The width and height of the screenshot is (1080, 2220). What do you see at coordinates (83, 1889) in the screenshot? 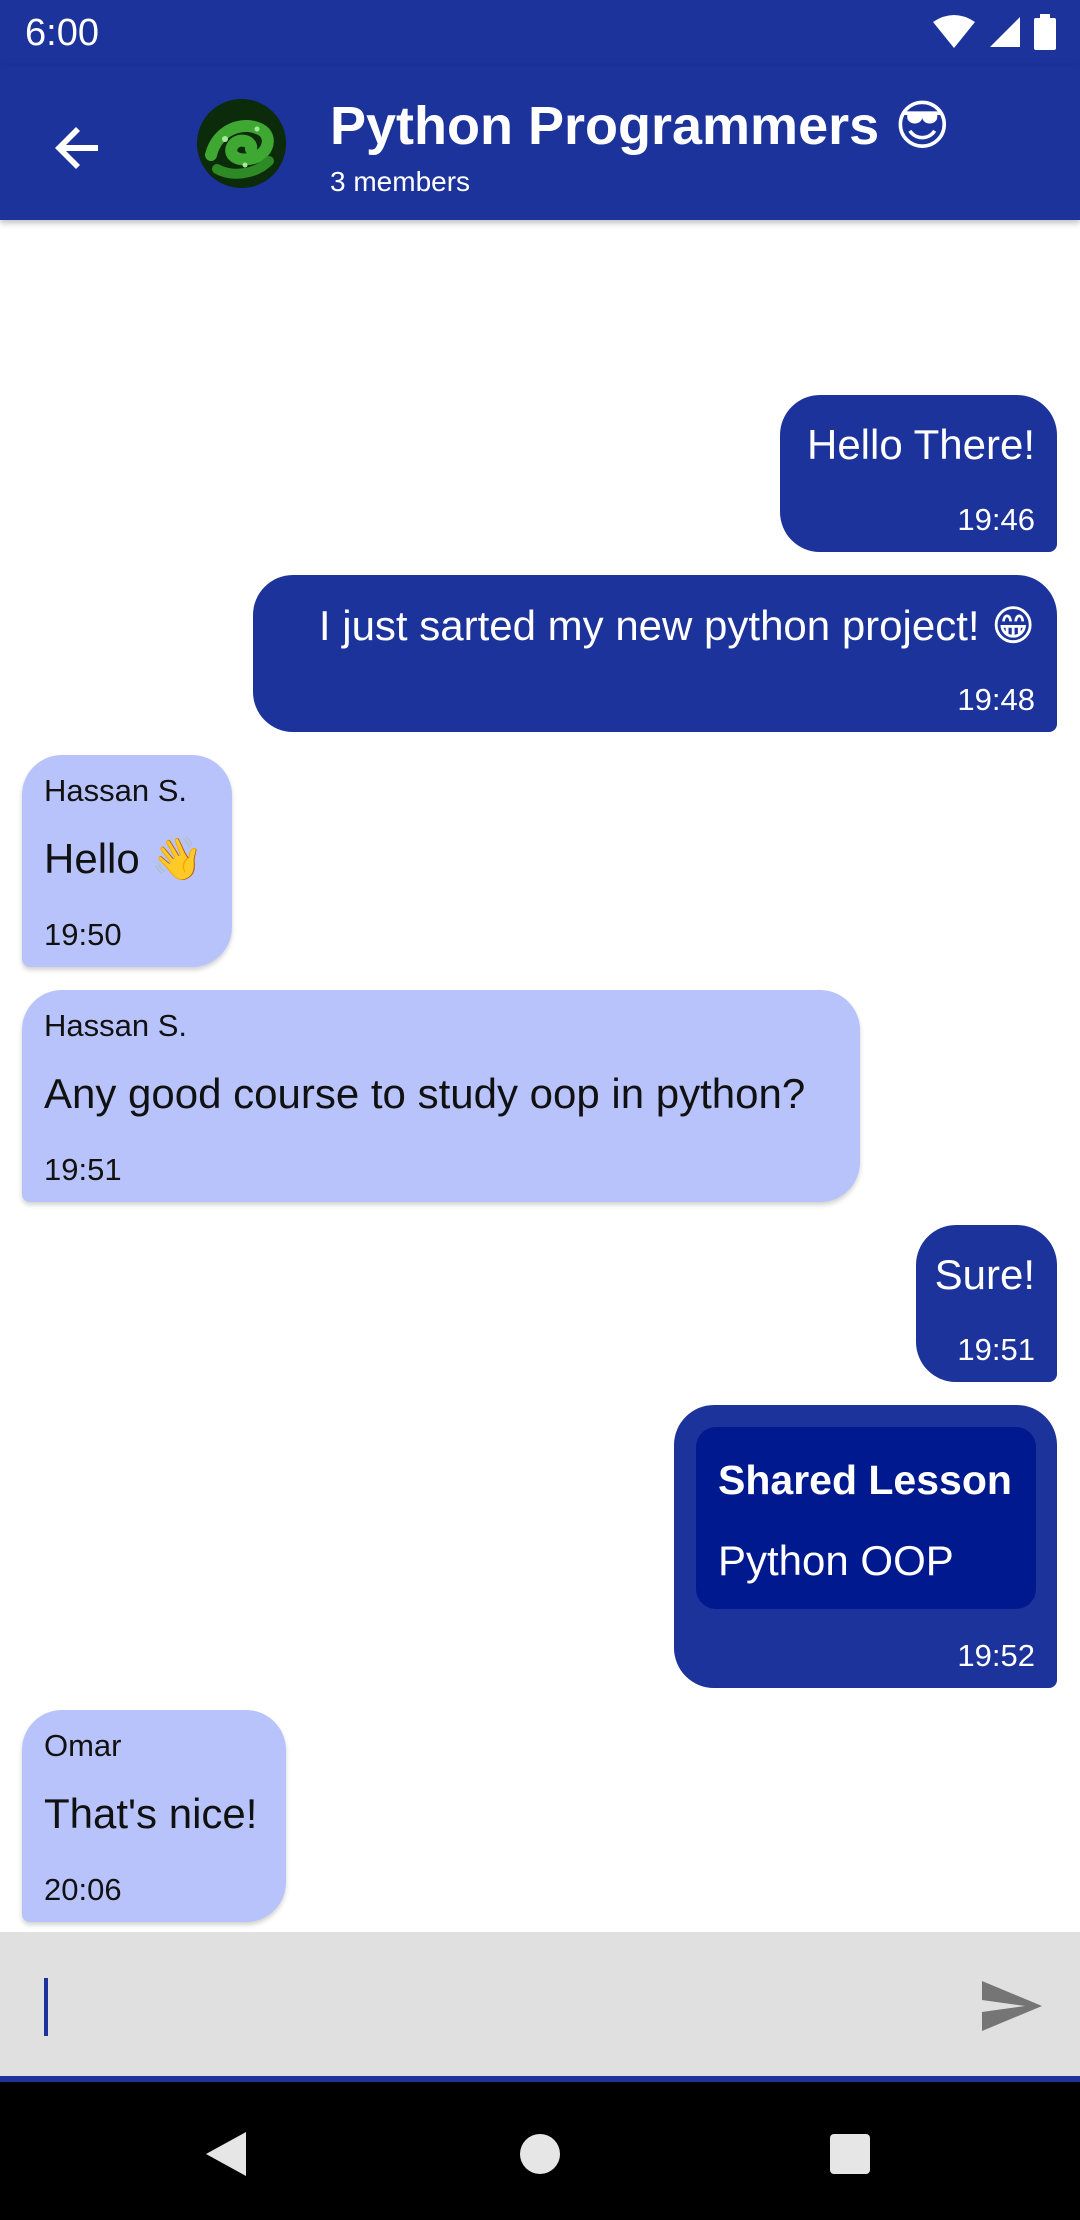
I see `message-time: 20:06` at bounding box center [83, 1889].